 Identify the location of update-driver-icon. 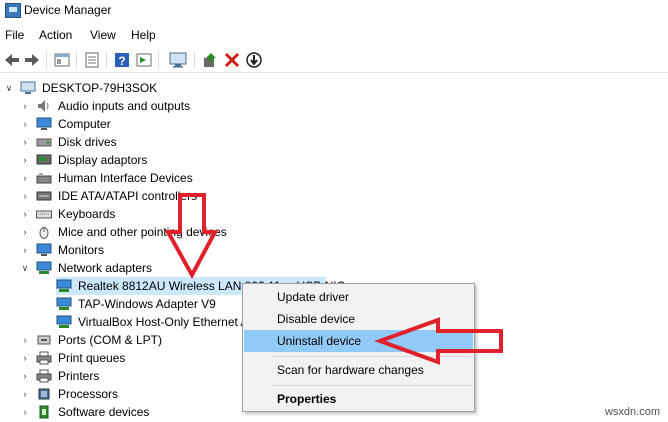
(210, 60).